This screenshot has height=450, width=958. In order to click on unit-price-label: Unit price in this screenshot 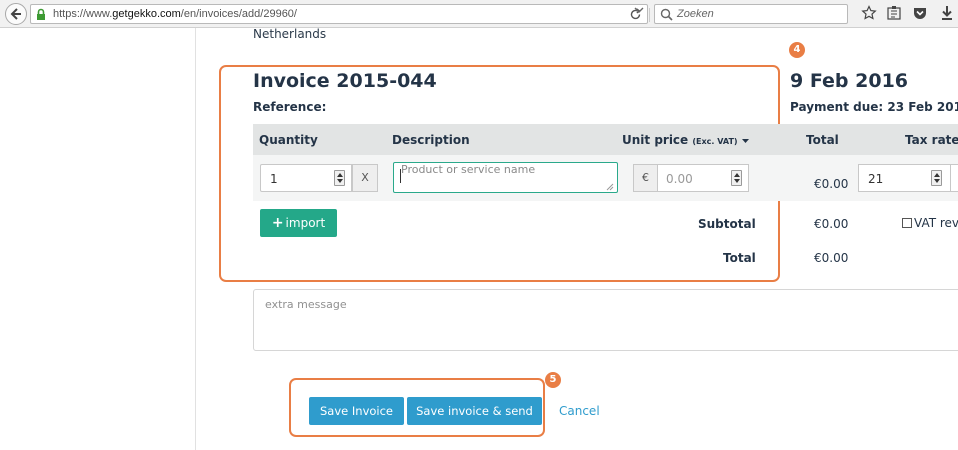, I will do `click(655, 140)`.